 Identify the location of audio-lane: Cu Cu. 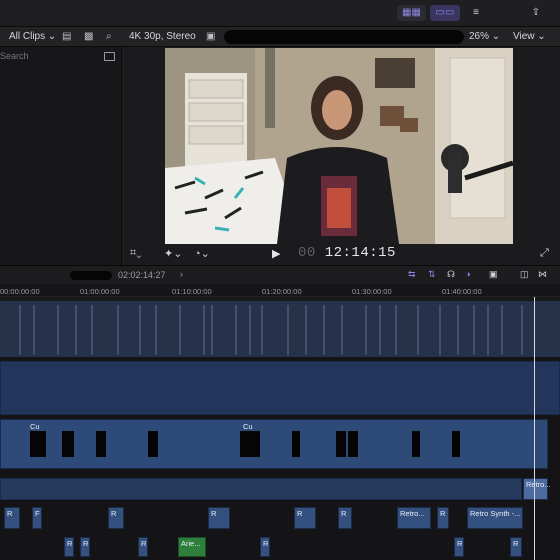
(280, 444).